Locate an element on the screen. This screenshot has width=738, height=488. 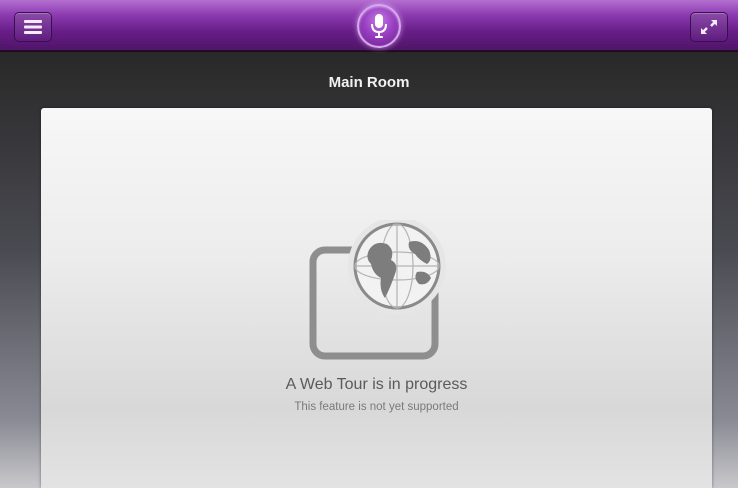
microphone-icon is located at coordinates (379, 26).